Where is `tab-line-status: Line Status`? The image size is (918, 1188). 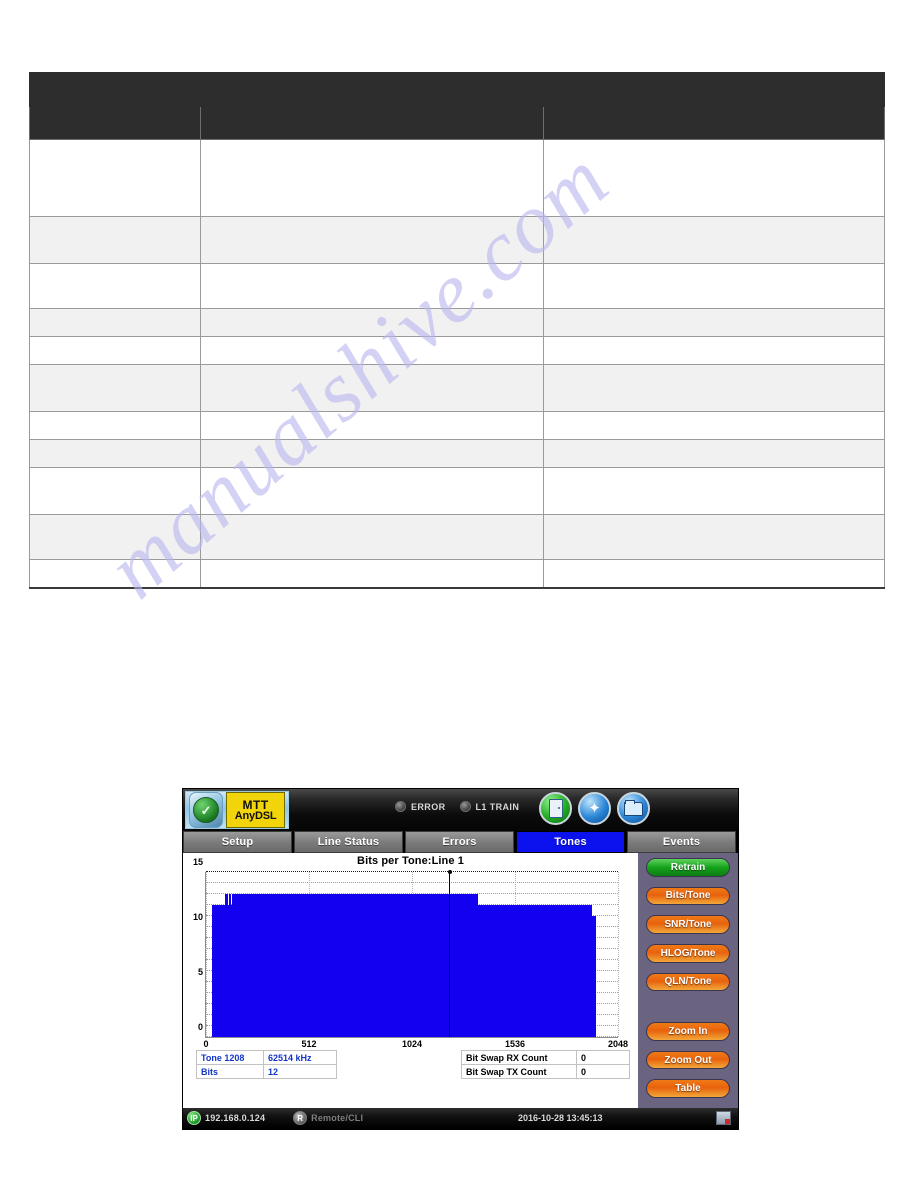 tab-line-status: Line Status is located at coordinates (348, 842).